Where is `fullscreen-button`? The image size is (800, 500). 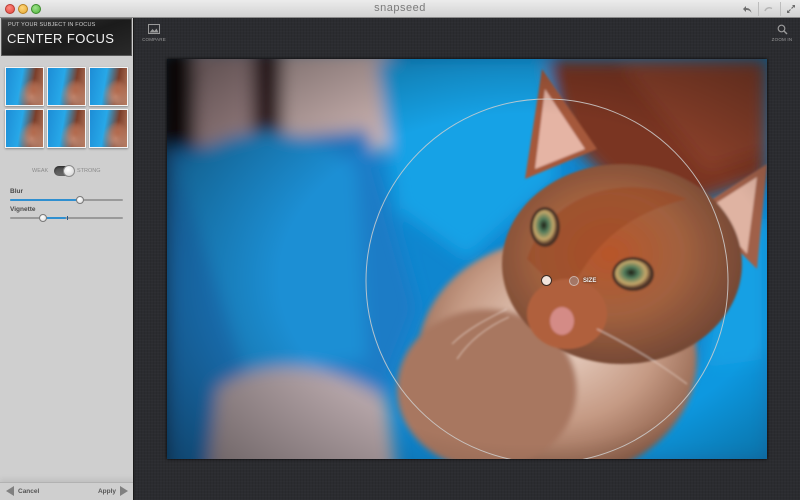
fullscreen-button is located at coordinates (790, 9).